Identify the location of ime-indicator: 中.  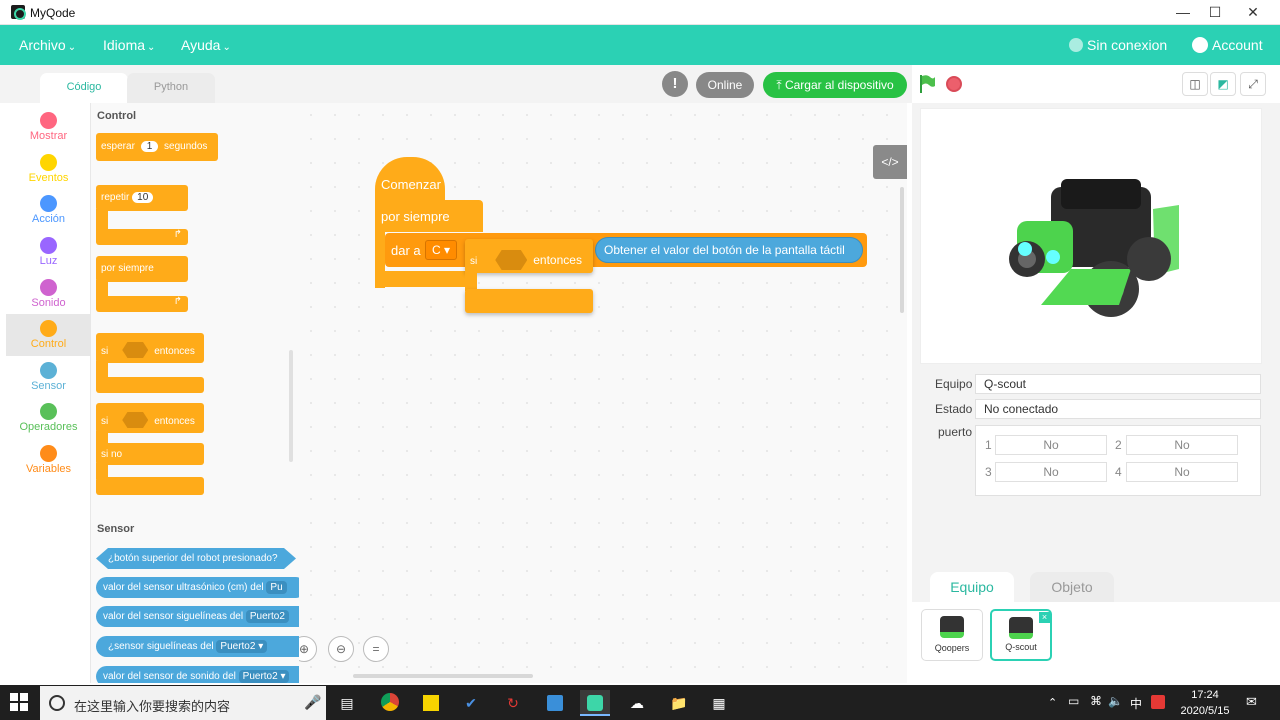
(1136, 703).